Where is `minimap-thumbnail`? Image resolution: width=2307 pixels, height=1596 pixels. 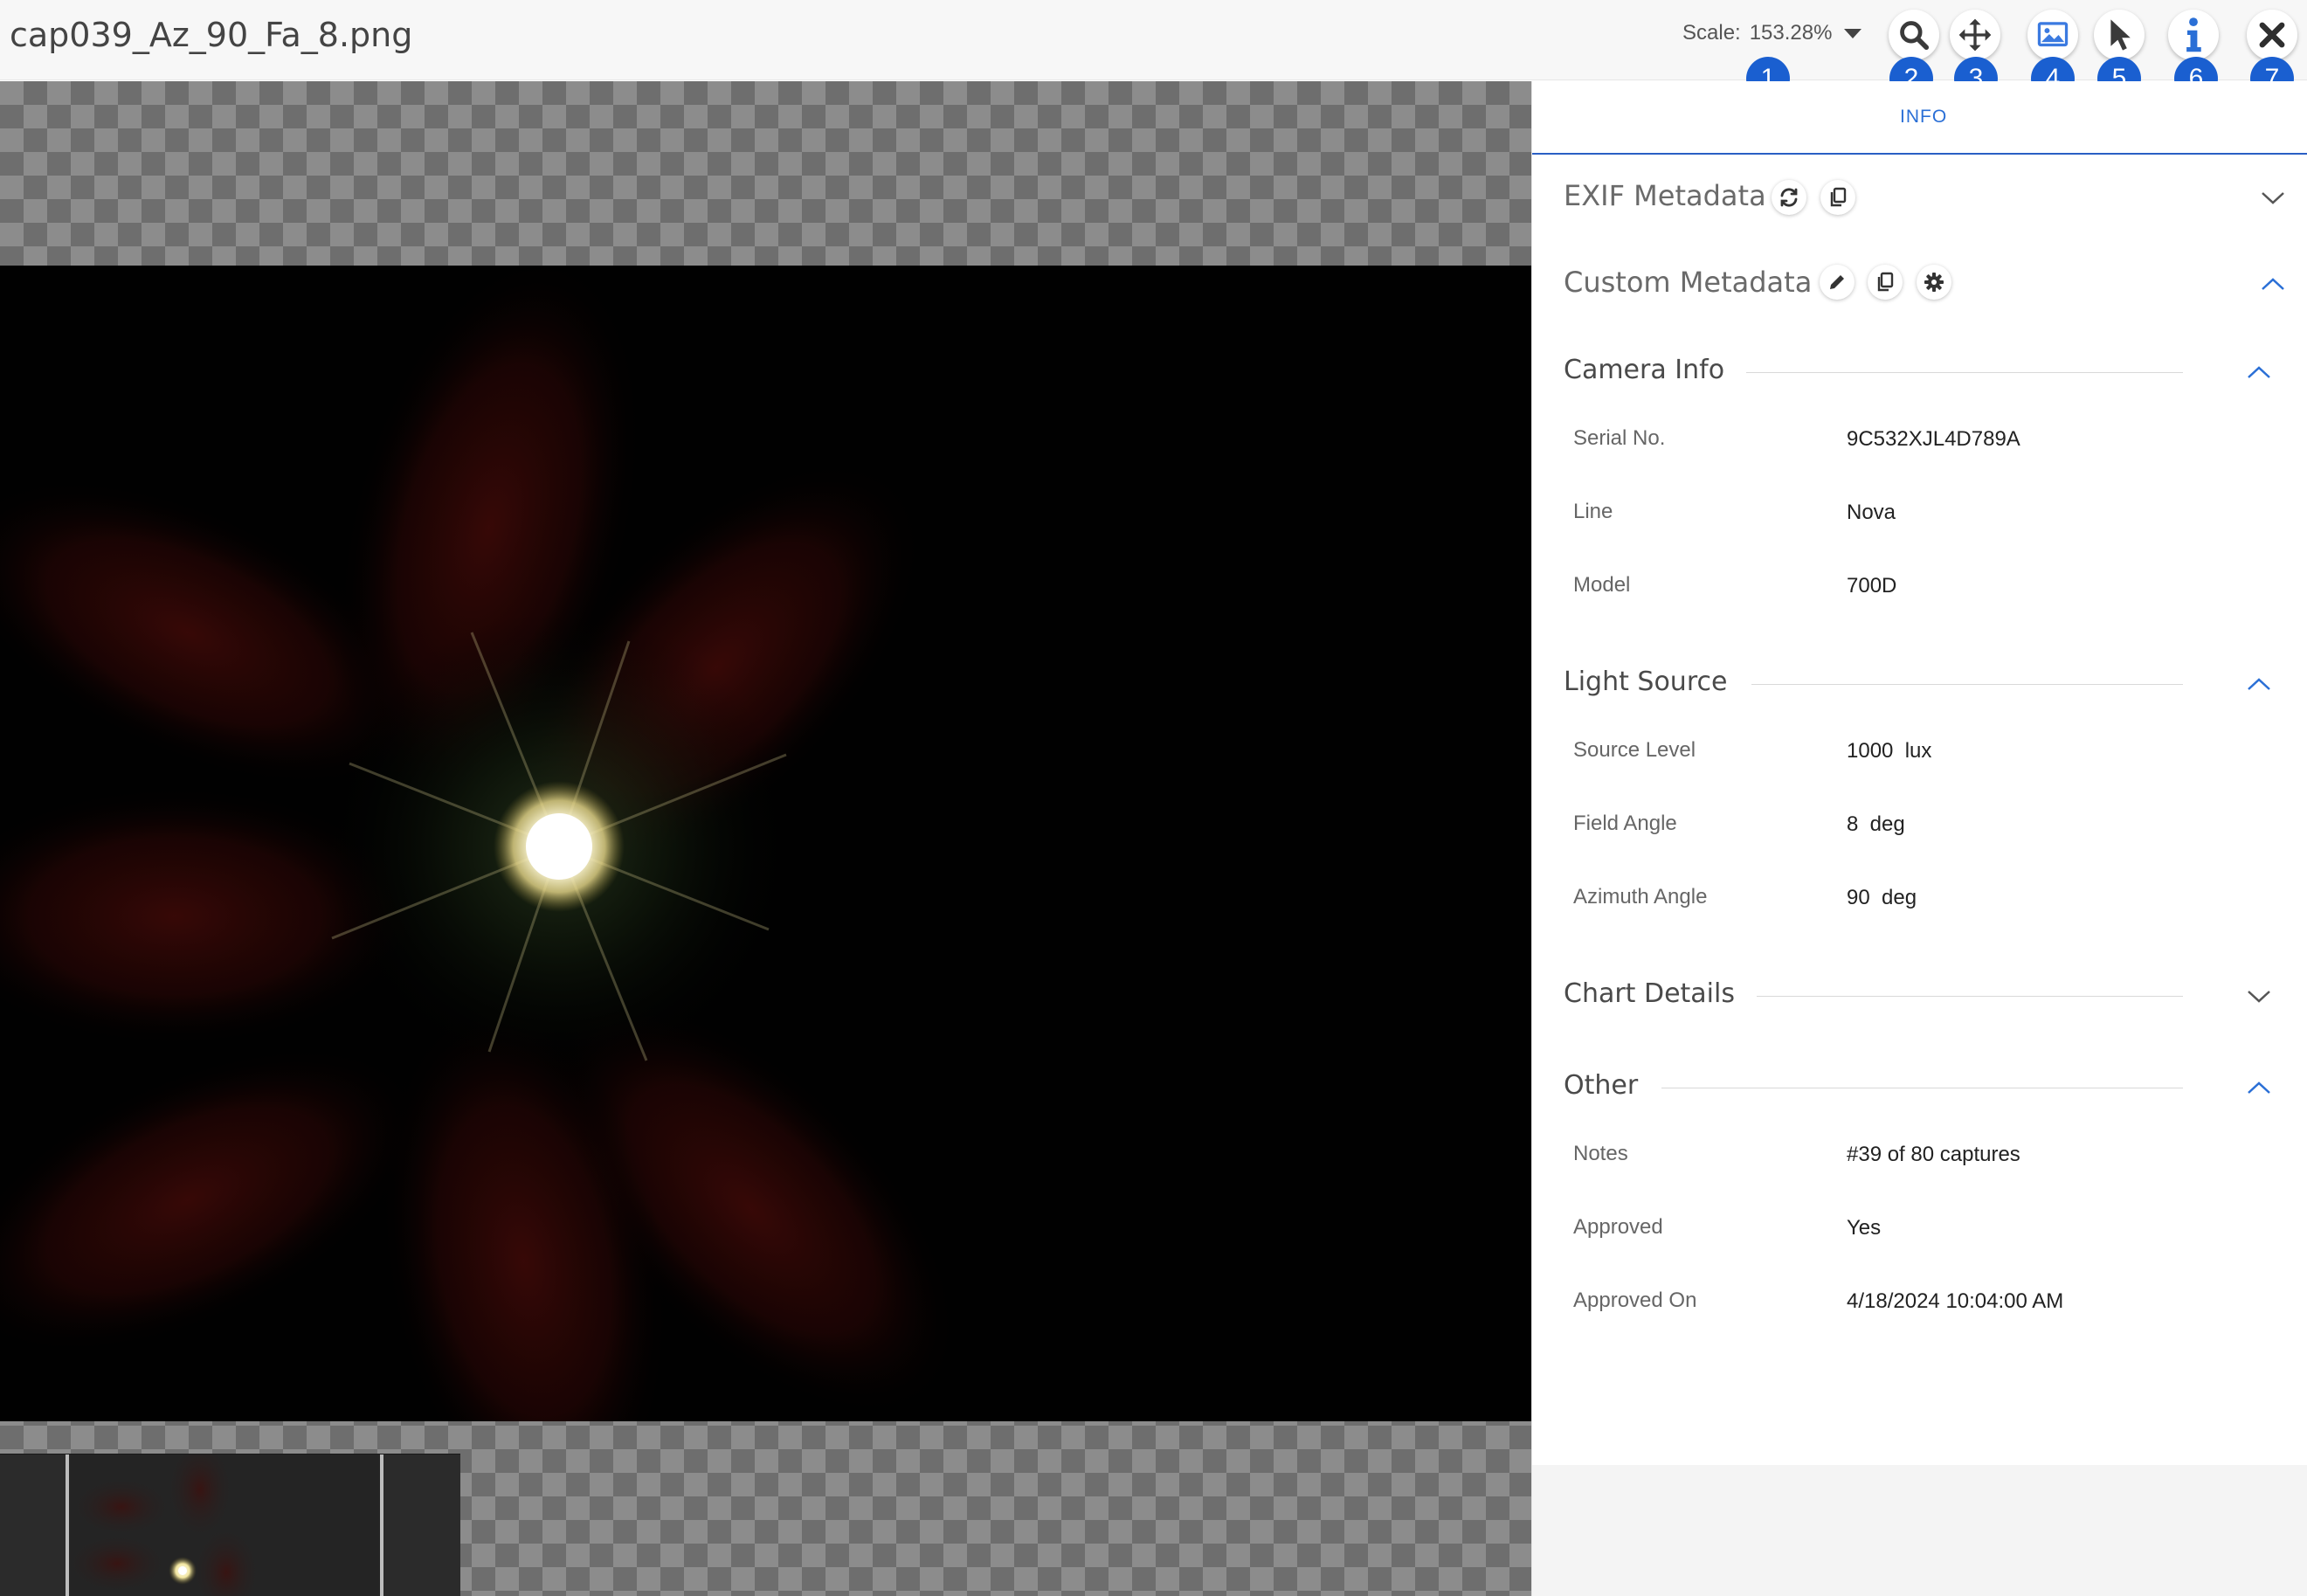 minimap-thumbnail is located at coordinates (165, 1525).